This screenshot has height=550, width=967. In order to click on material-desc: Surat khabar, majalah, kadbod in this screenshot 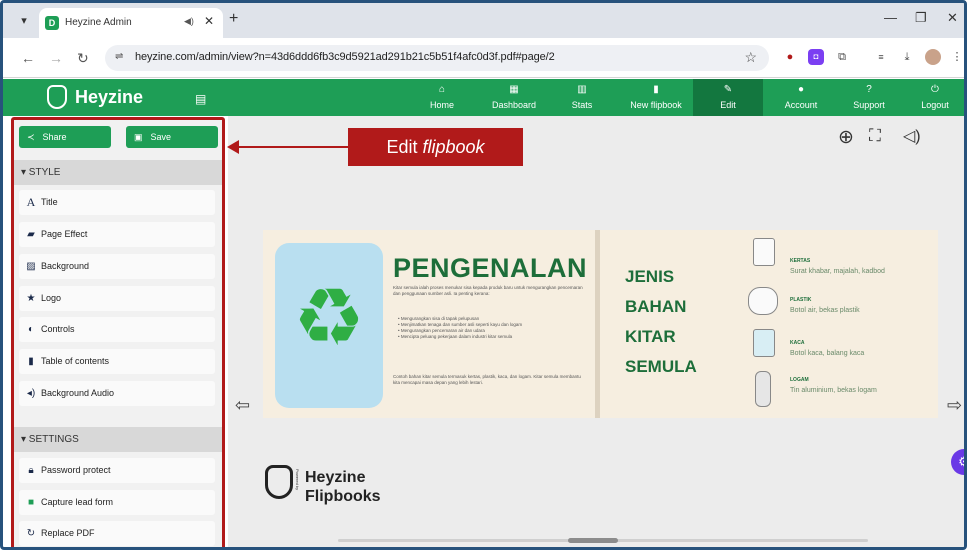, I will do `click(837, 271)`.